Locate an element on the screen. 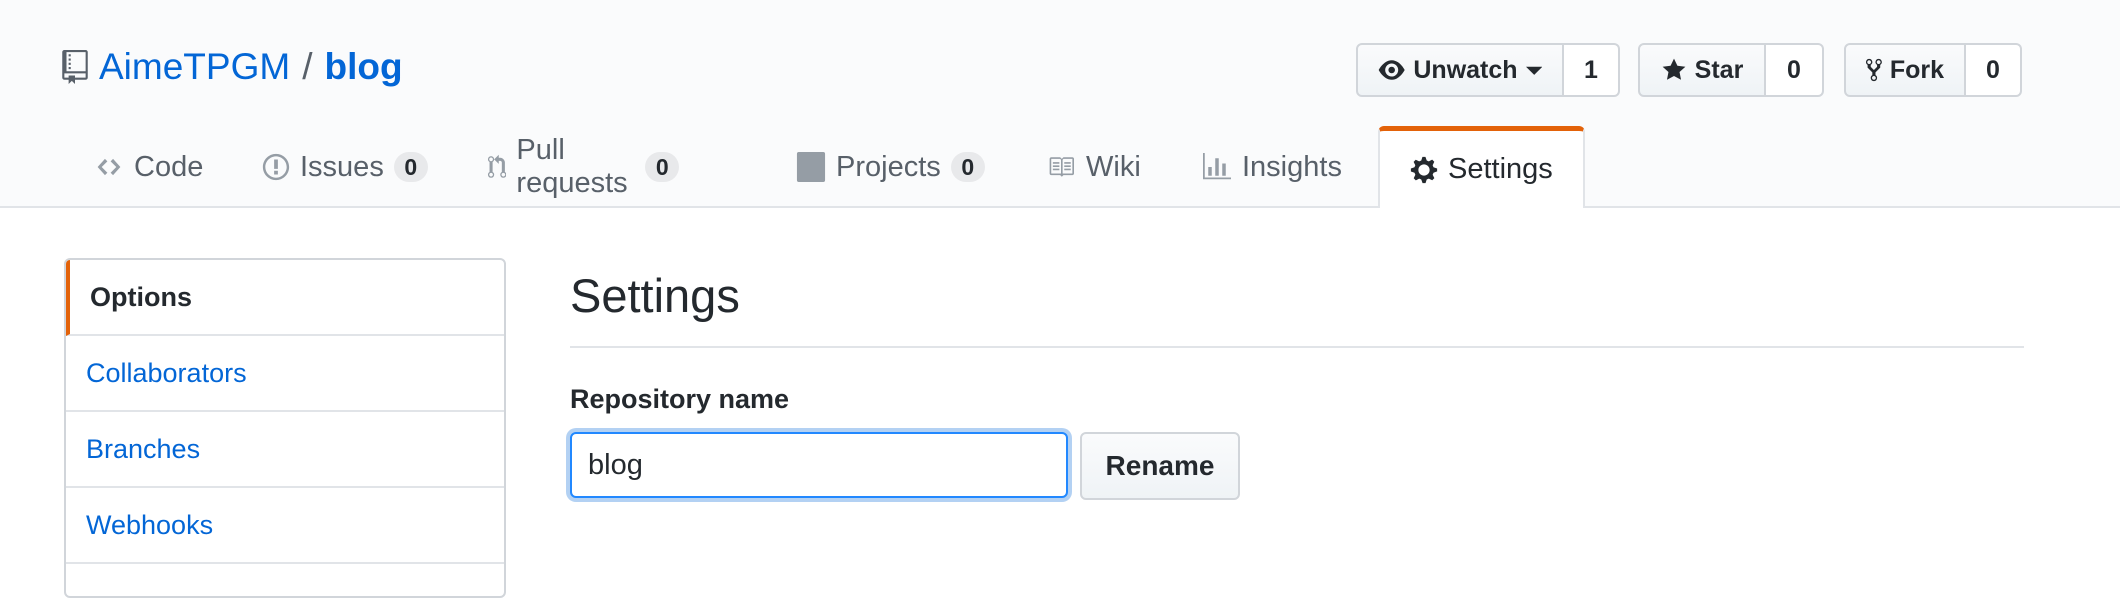  pull-requests-count: 0 is located at coordinates (662, 167).